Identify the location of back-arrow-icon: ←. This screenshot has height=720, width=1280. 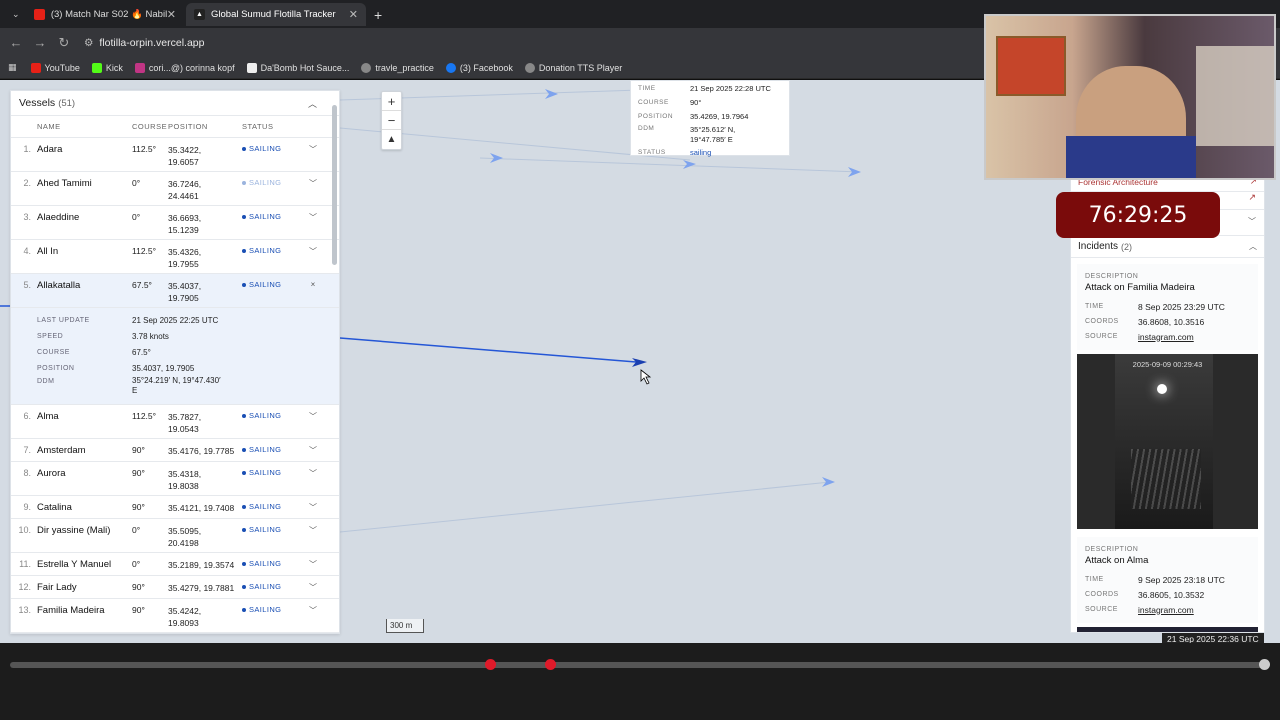
(16, 42).